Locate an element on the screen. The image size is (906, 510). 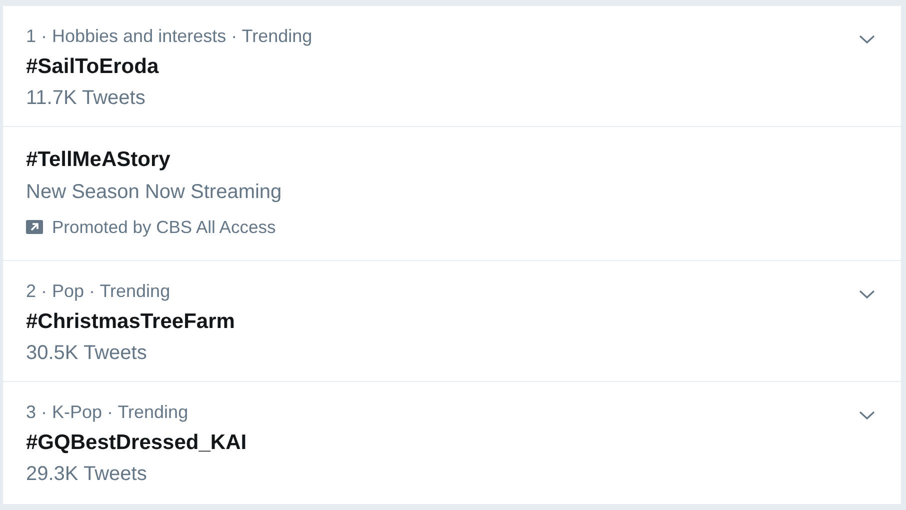
trend-name: #TellMeAStory is located at coordinates (98, 160).